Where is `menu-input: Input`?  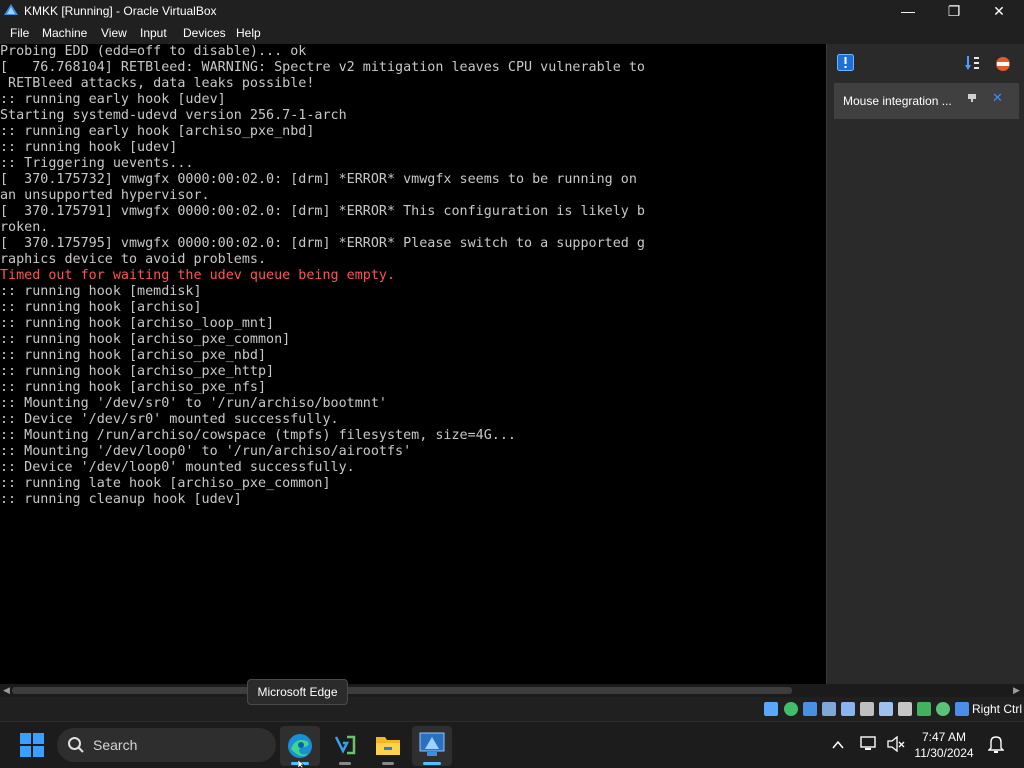 menu-input: Input is located at coordinates (153, 33).